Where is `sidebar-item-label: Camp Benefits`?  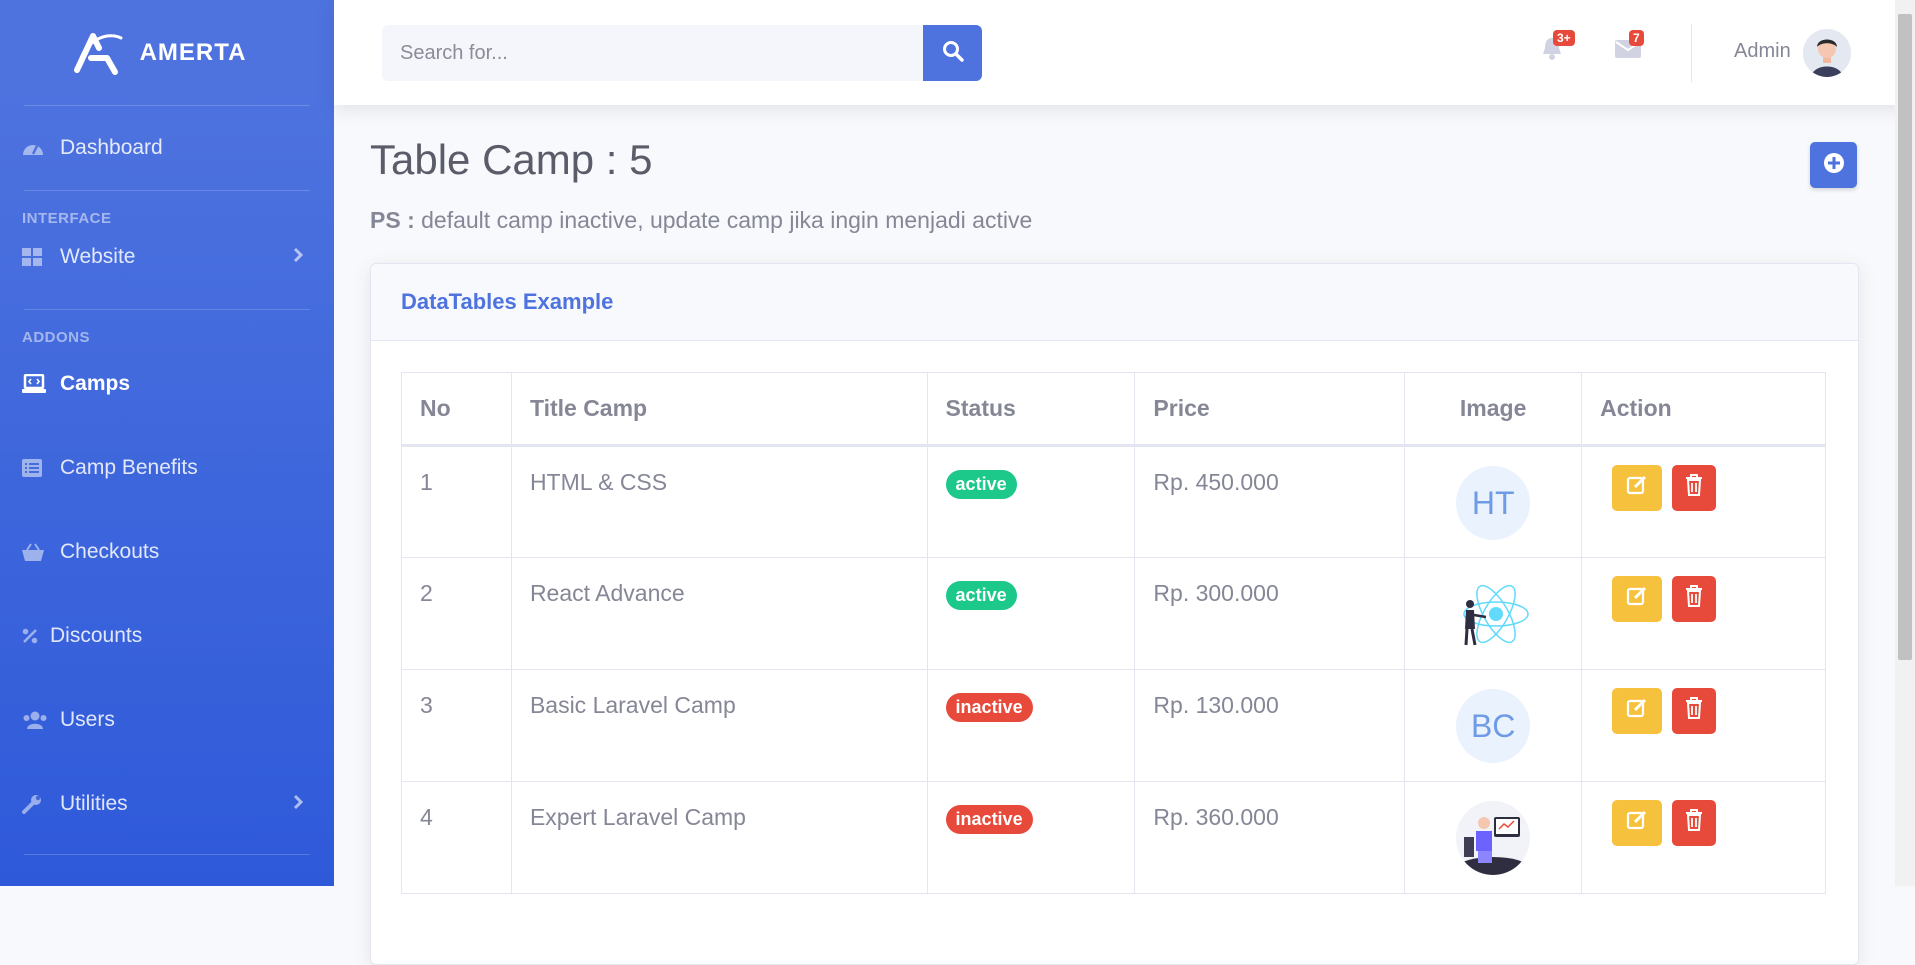 sidebar-item-label: Camp Benefits is located at coordinates (129, 467).